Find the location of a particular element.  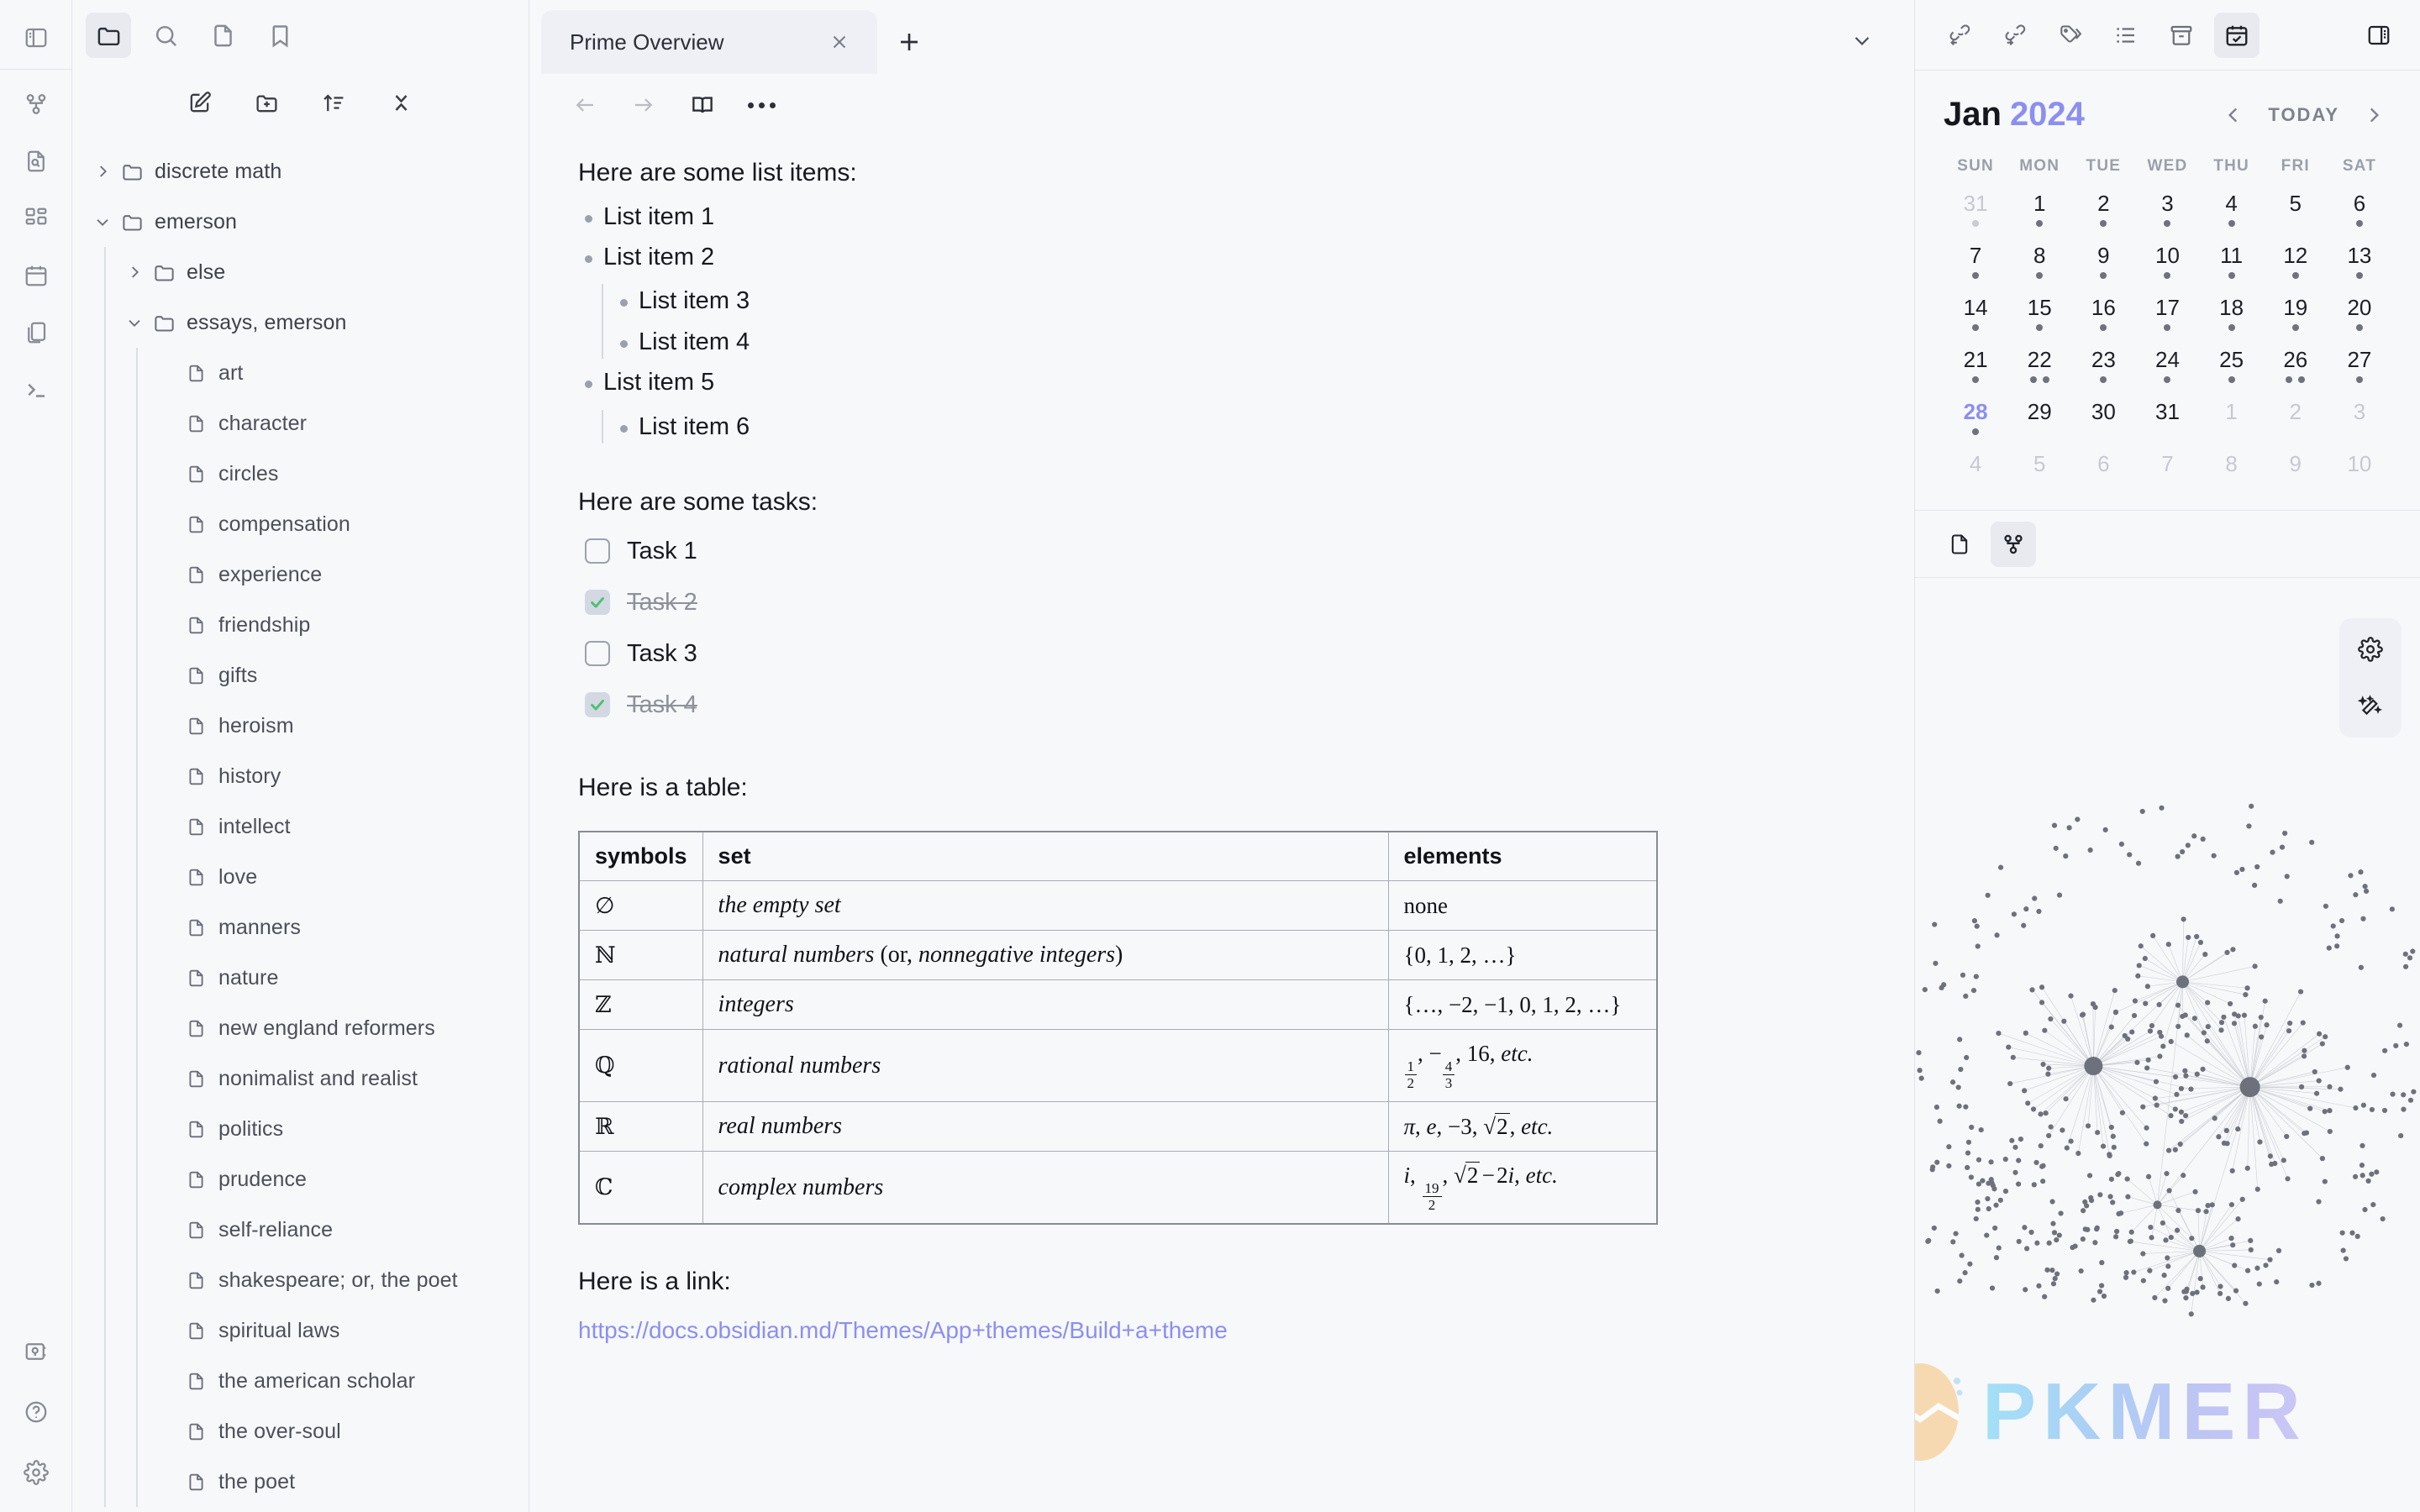

tree-file-history: history is located at coordinates (300, 776).